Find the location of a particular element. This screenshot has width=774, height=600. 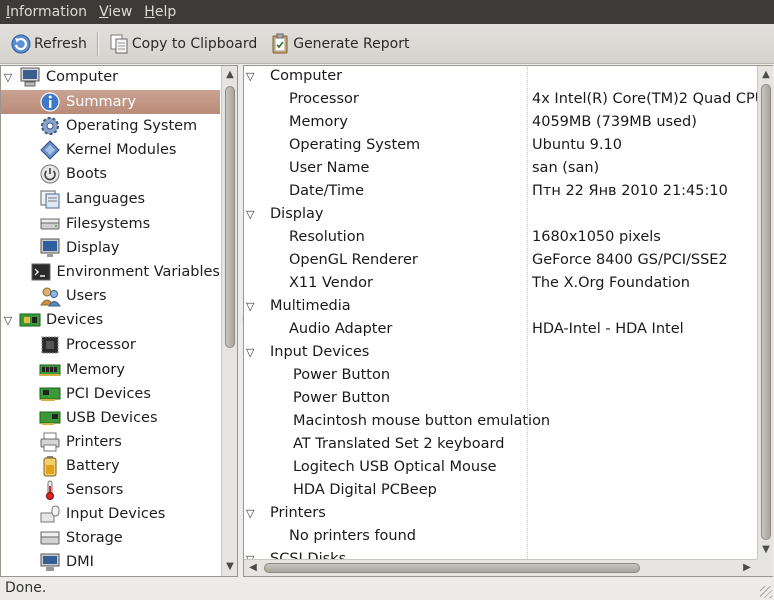

detail-value: san (san) is located at coordinates (566, 168).